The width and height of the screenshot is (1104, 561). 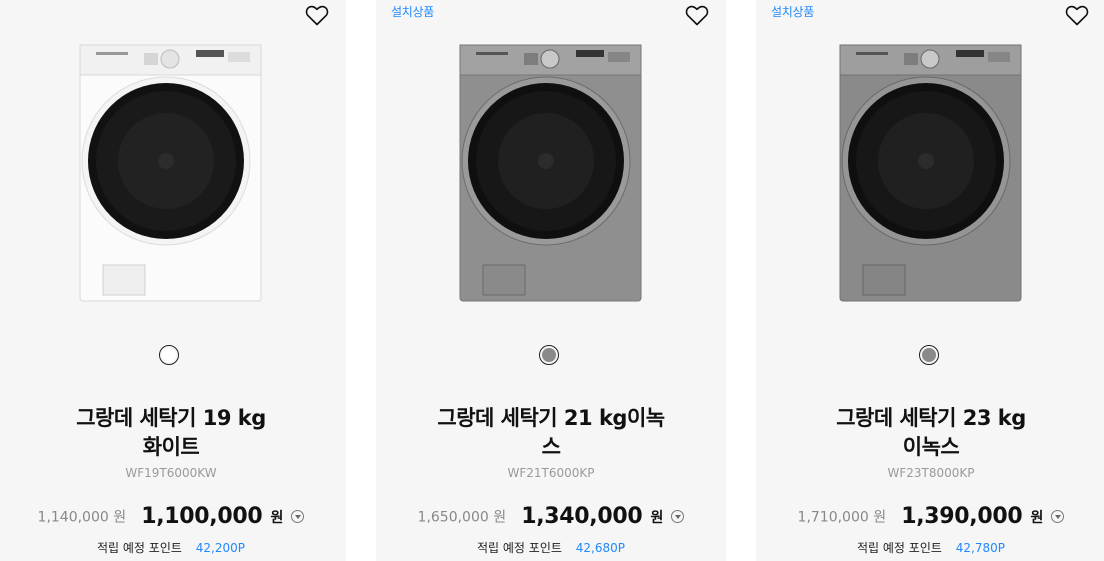 I want to click on reward-points: 적립 예정 포인트 42,680P, so click(x=551, y=547).